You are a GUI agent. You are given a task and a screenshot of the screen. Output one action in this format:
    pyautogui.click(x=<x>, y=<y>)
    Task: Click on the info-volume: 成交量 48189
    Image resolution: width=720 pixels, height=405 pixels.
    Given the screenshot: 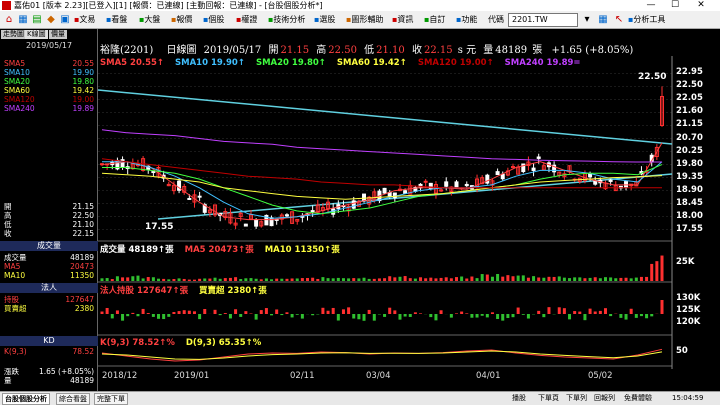 What is the action you would take?
    pyautogui.click(x=49, y=257)
    